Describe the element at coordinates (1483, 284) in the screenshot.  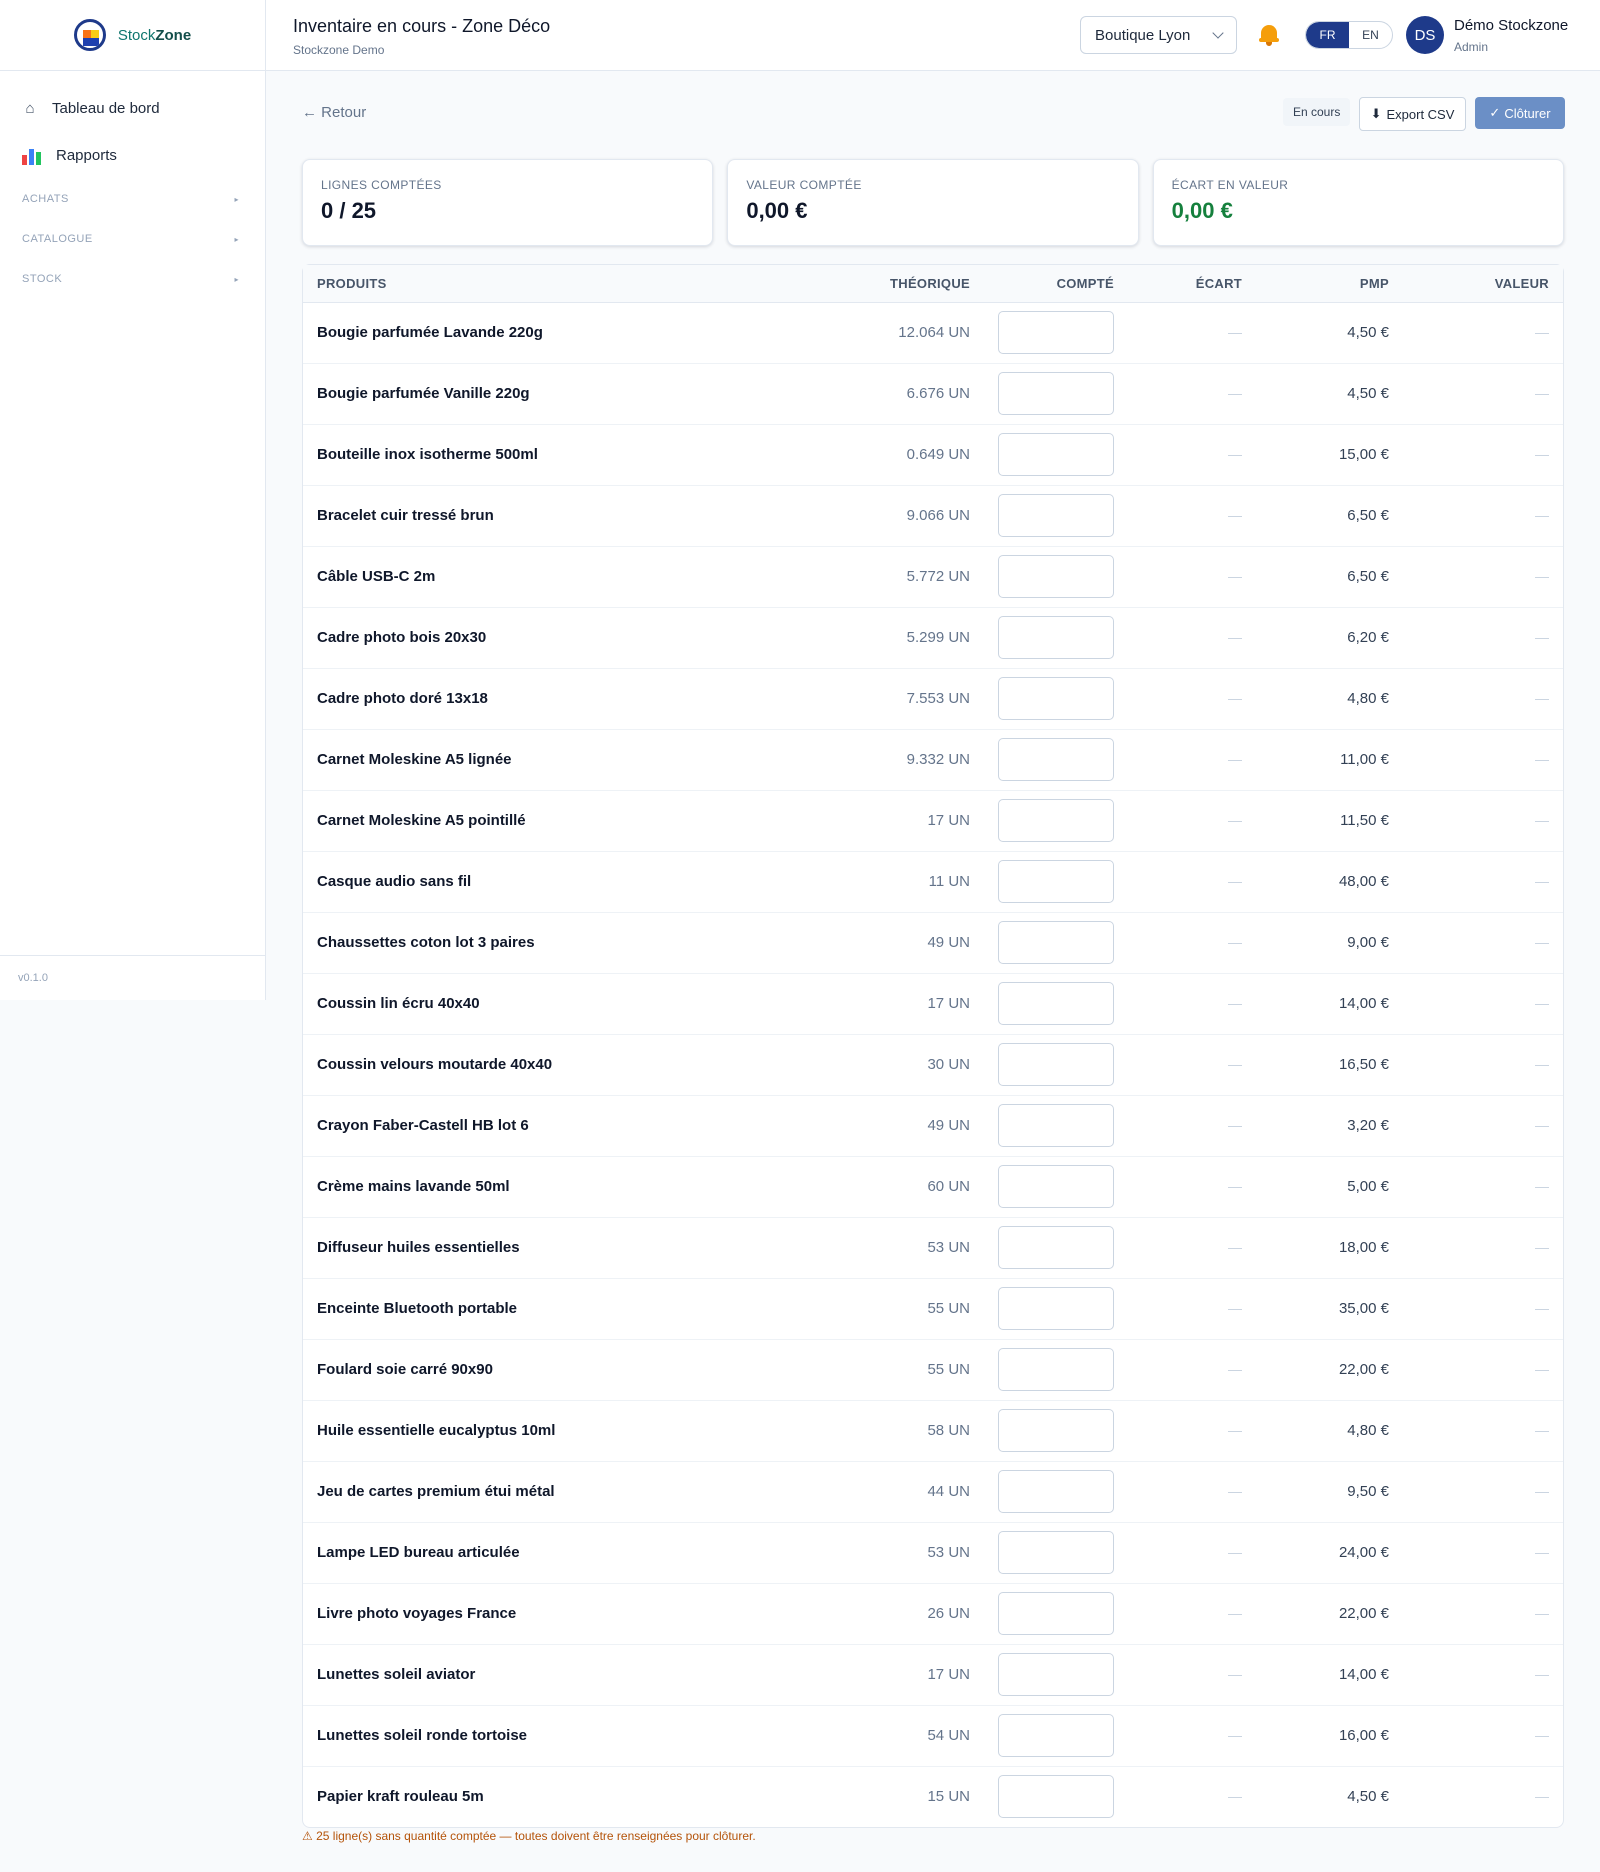
I see `column-header-value: VALEUR` at that location.